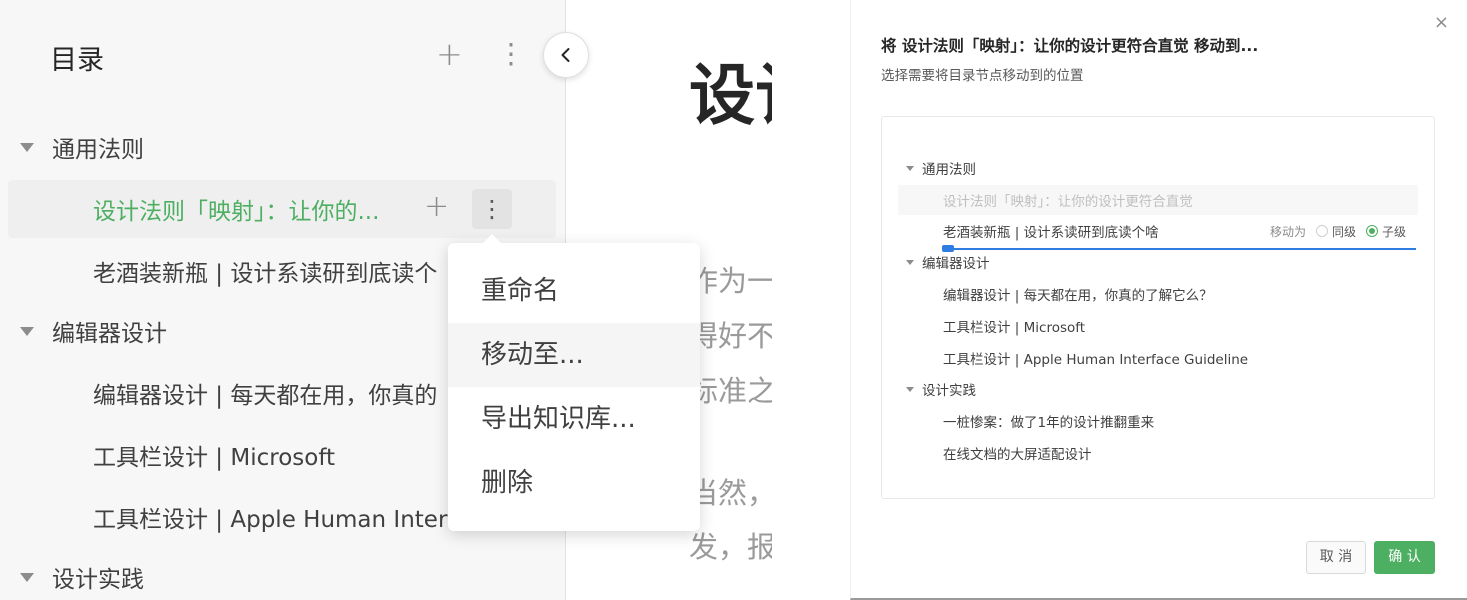  I want to click on toc-item-label: 编辑器设计, so click(109, 334).